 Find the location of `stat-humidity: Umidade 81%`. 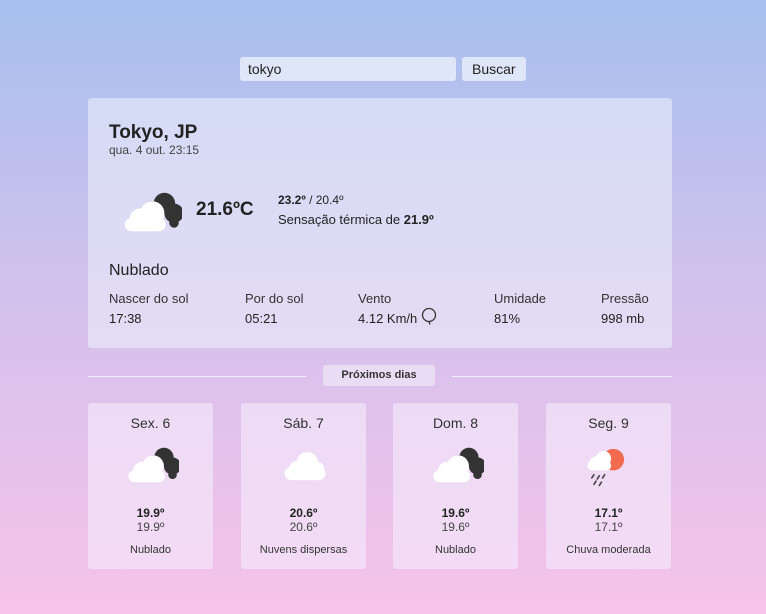

stat-humidity: Umidade 81% is located at coordinates (520, 308).